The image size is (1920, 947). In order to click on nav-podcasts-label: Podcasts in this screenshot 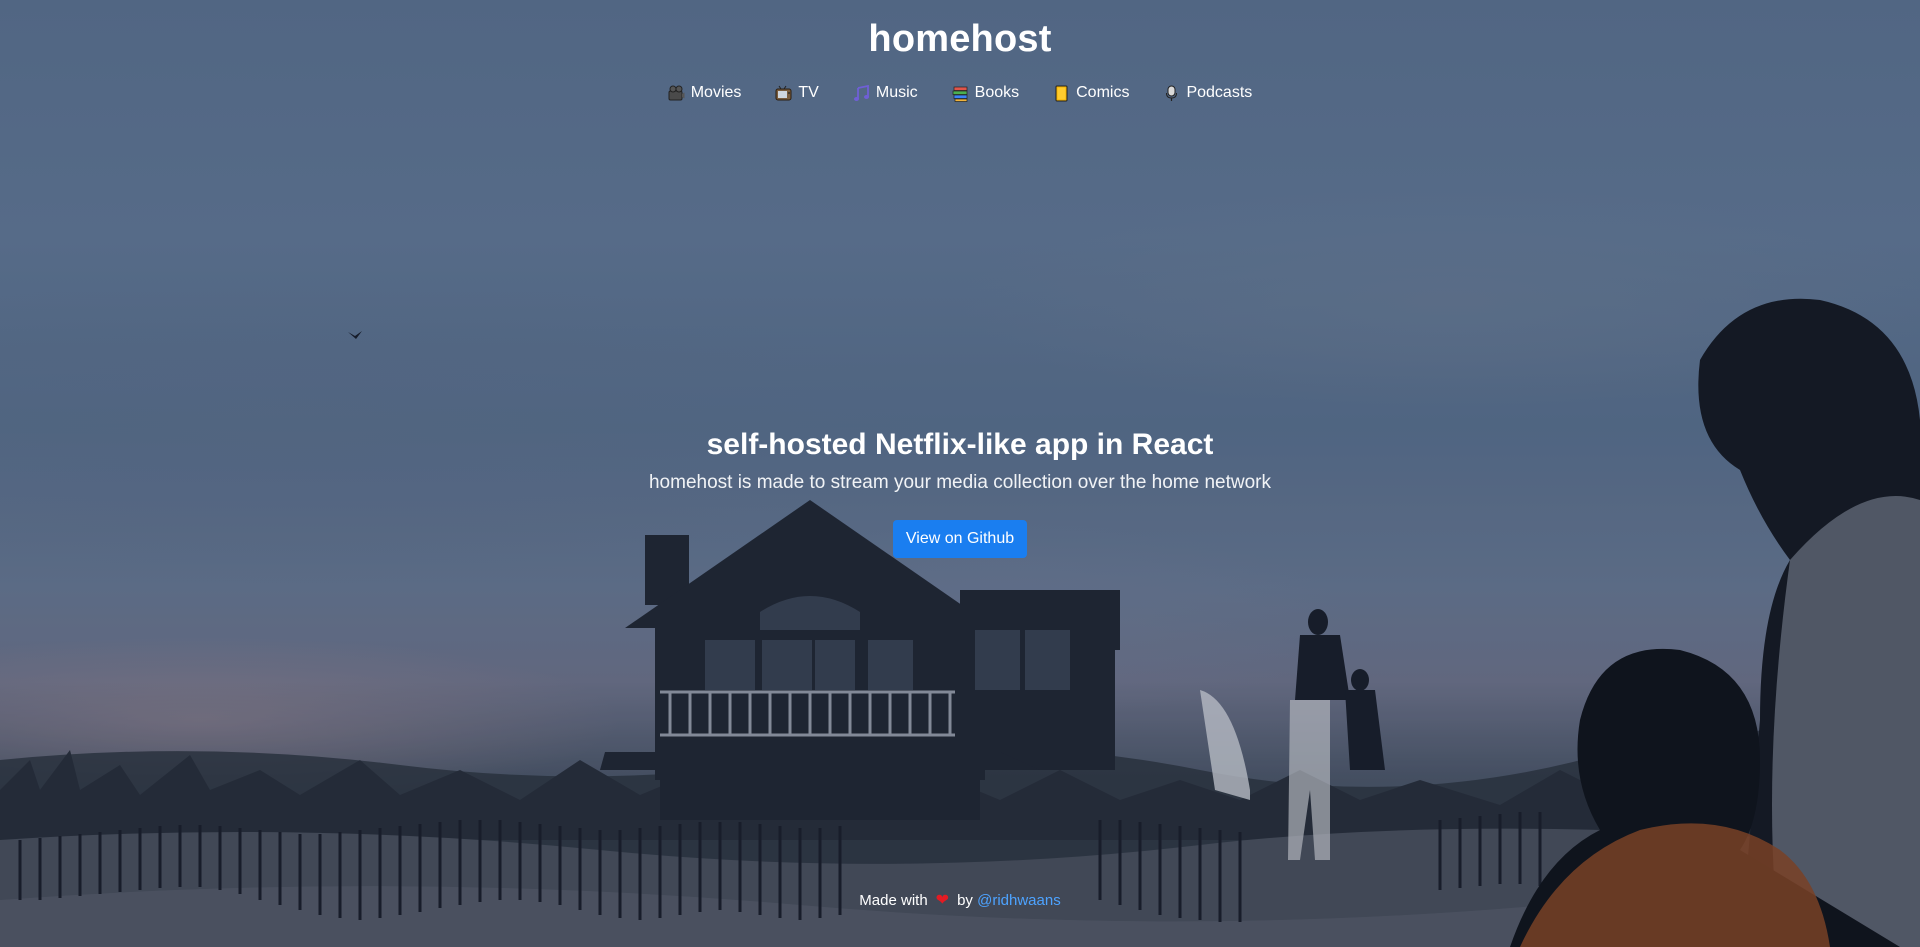, I will do `click(1219, 92)`.